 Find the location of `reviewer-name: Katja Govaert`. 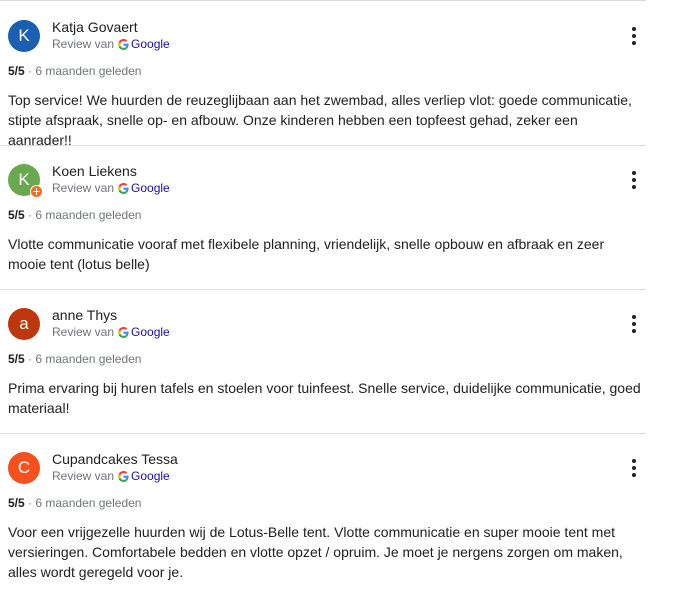

reviewer-name: Katja Govaert is located at coordinates (95, 27).